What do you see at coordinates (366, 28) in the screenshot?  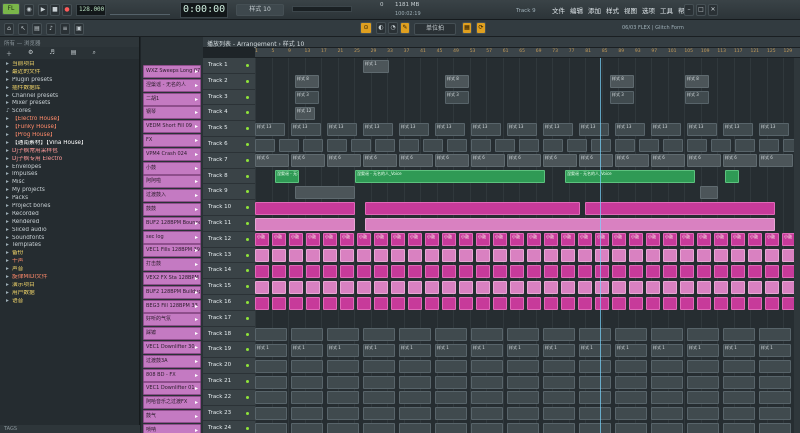 I see `snap-magnet-icon: ⊙` at bounding box center [366, 28].